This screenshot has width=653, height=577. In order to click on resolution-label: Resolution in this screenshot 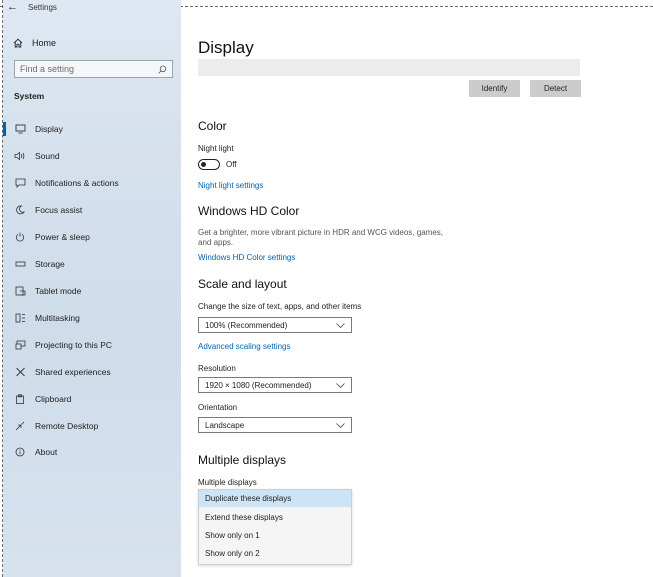, I will do `click(217, 368)`.